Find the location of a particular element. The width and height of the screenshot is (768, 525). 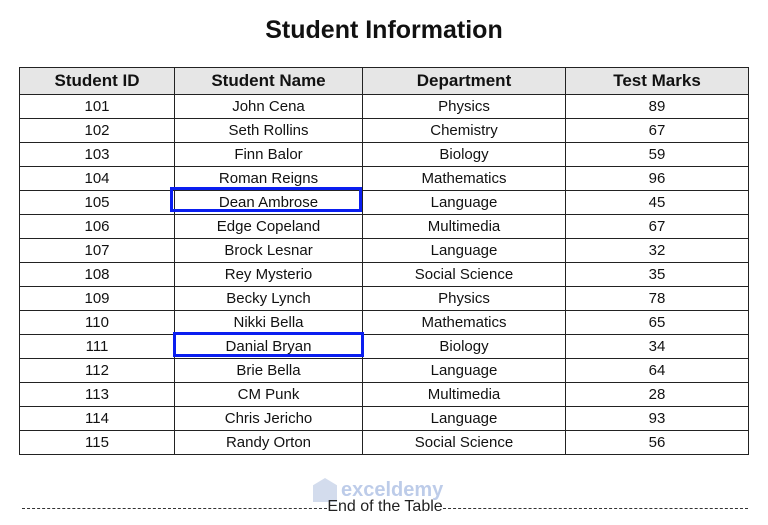

highlight-box-dean-ambrose is located at coordinates (266, 199).